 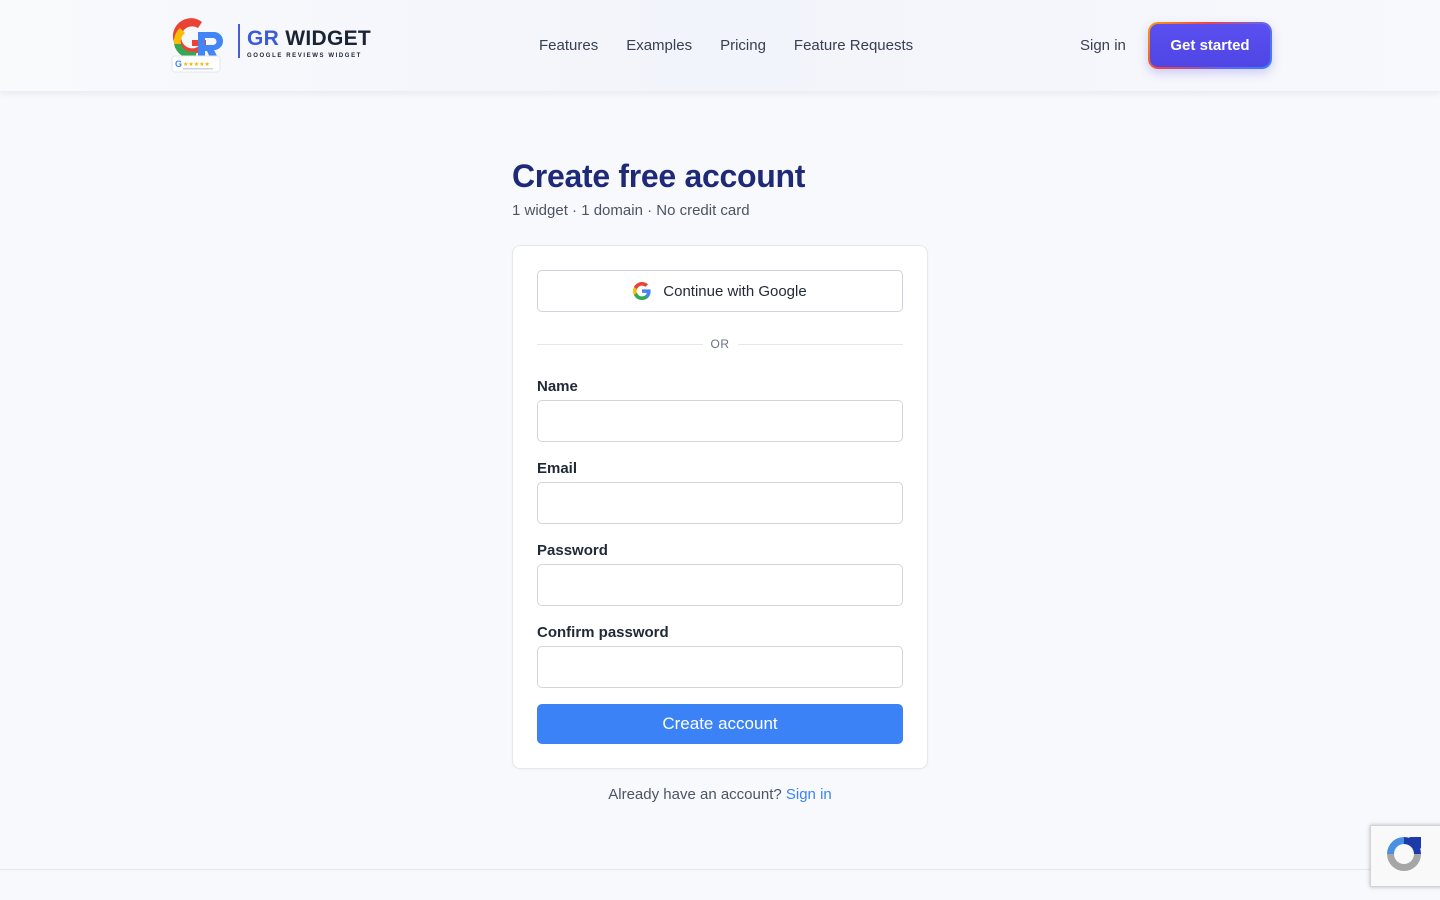 What do you see at coordinates (735, 291) in the screenshot?
I see `google-button-label: Continue with Google` at bounding box center [735, 291].